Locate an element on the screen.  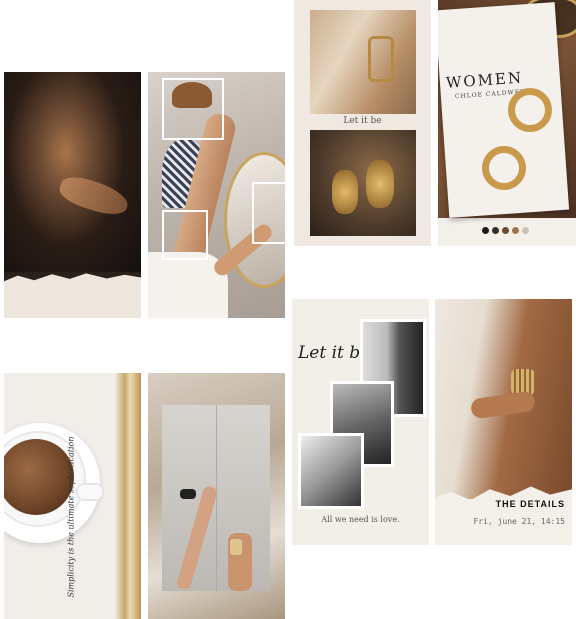
story-dark-hands is located at coordinates (72, 195).